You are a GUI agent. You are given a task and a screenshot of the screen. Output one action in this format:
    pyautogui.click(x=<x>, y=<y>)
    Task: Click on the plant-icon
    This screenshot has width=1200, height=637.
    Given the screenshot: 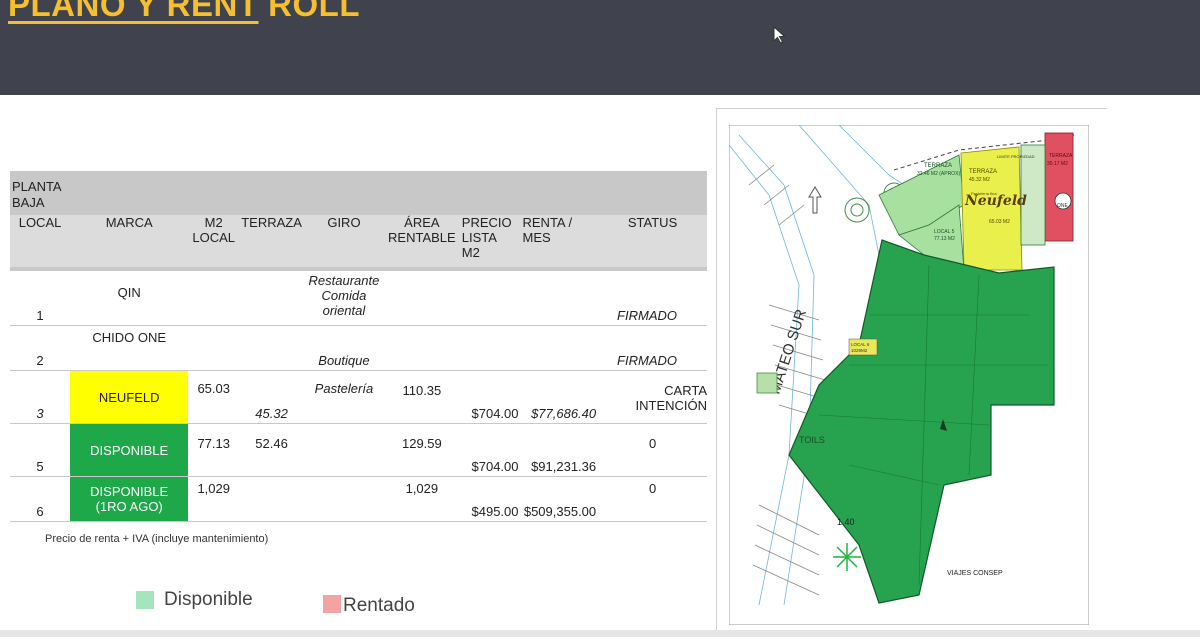 What is the action you would take?
    pyautogui.click(x=847, y=557)
    